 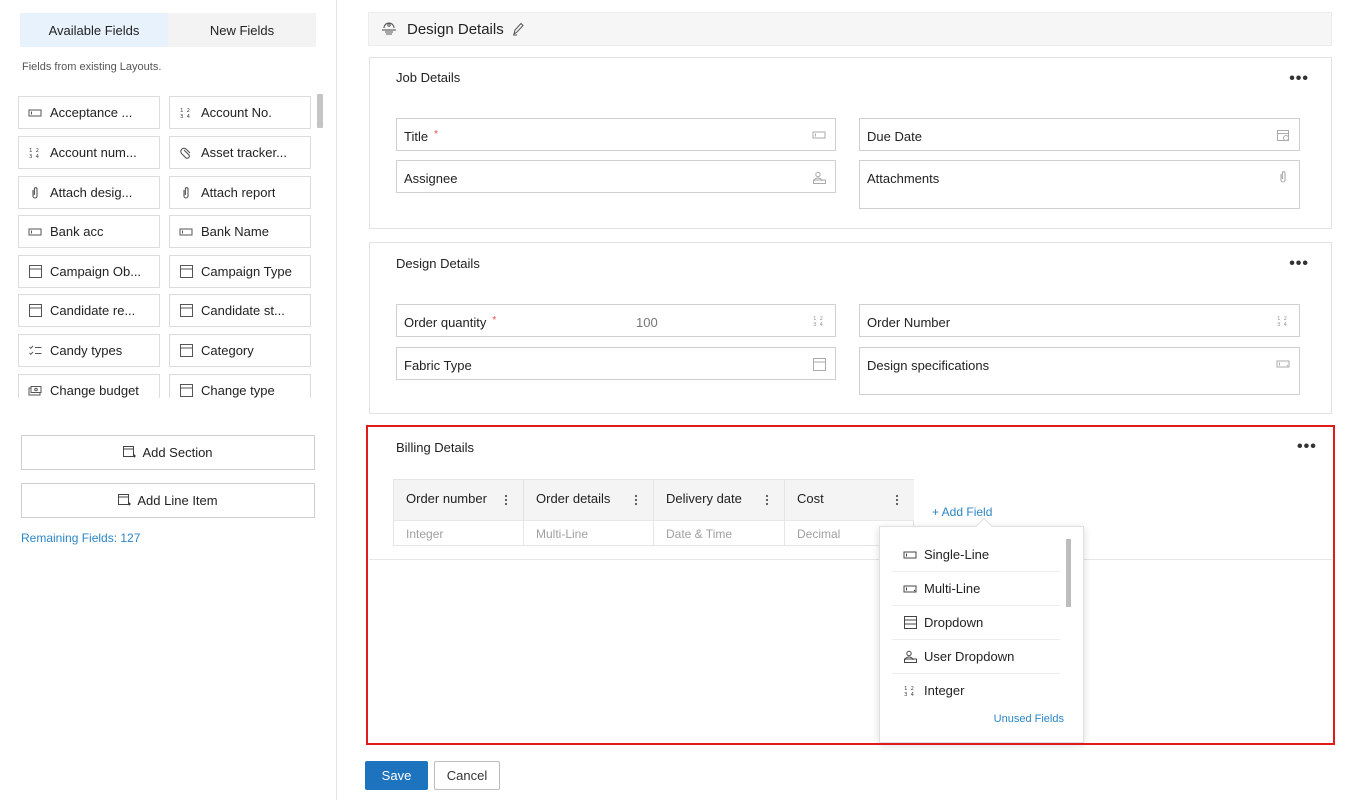 I want to click on field-assignee: Assignee, so click(x=616, y=176).